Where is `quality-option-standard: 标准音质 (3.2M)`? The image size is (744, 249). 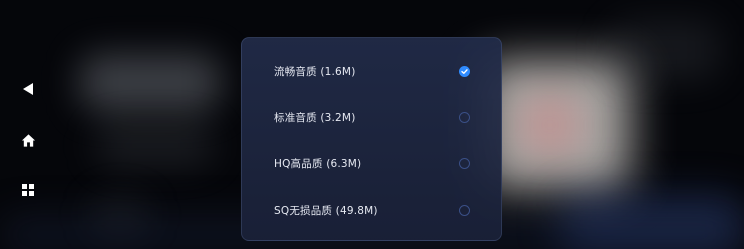
quality-option-standard: 标准音质 (3.2M) is located at coordinates (371, 117).